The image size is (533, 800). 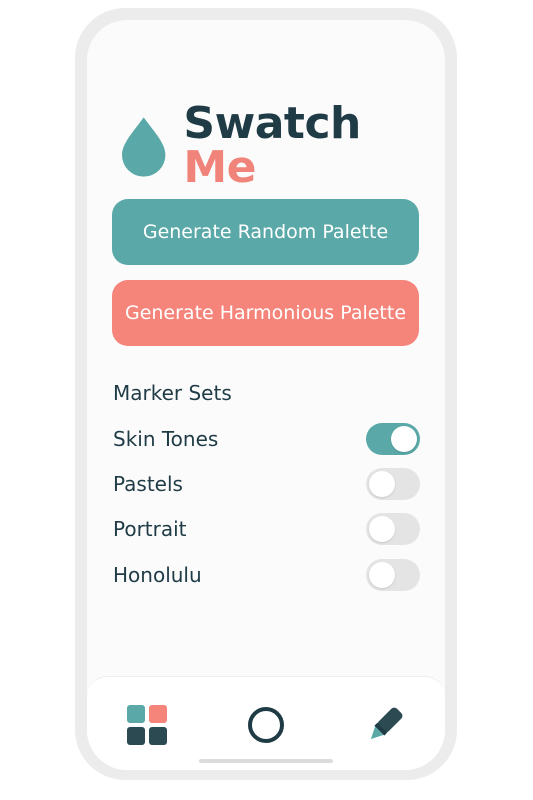 I want to click on marker-set-label: Skin Tones, so click(x=166, y=439).